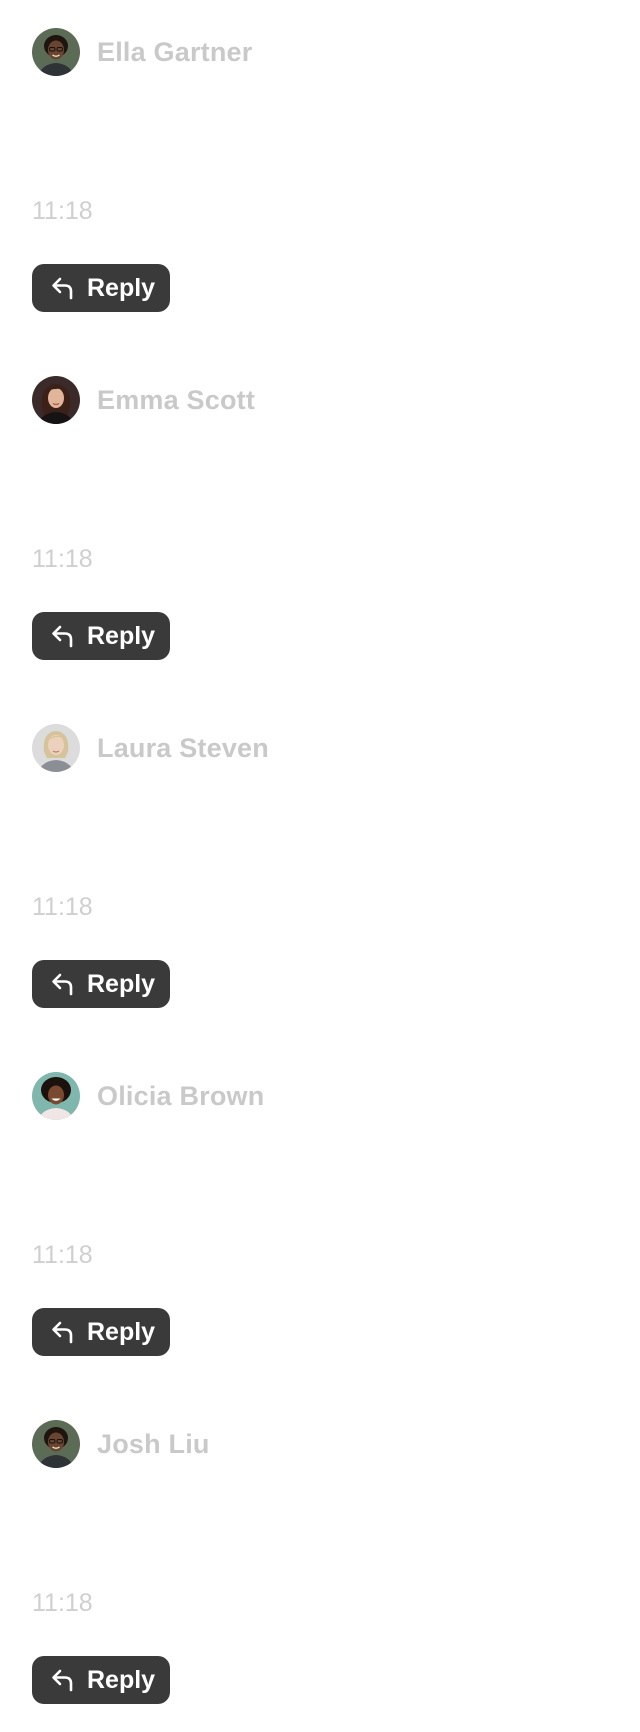  Describe the element at coordinates (153, 1443) in the screenshot. I see `author-name: Josh Liu` at that location.